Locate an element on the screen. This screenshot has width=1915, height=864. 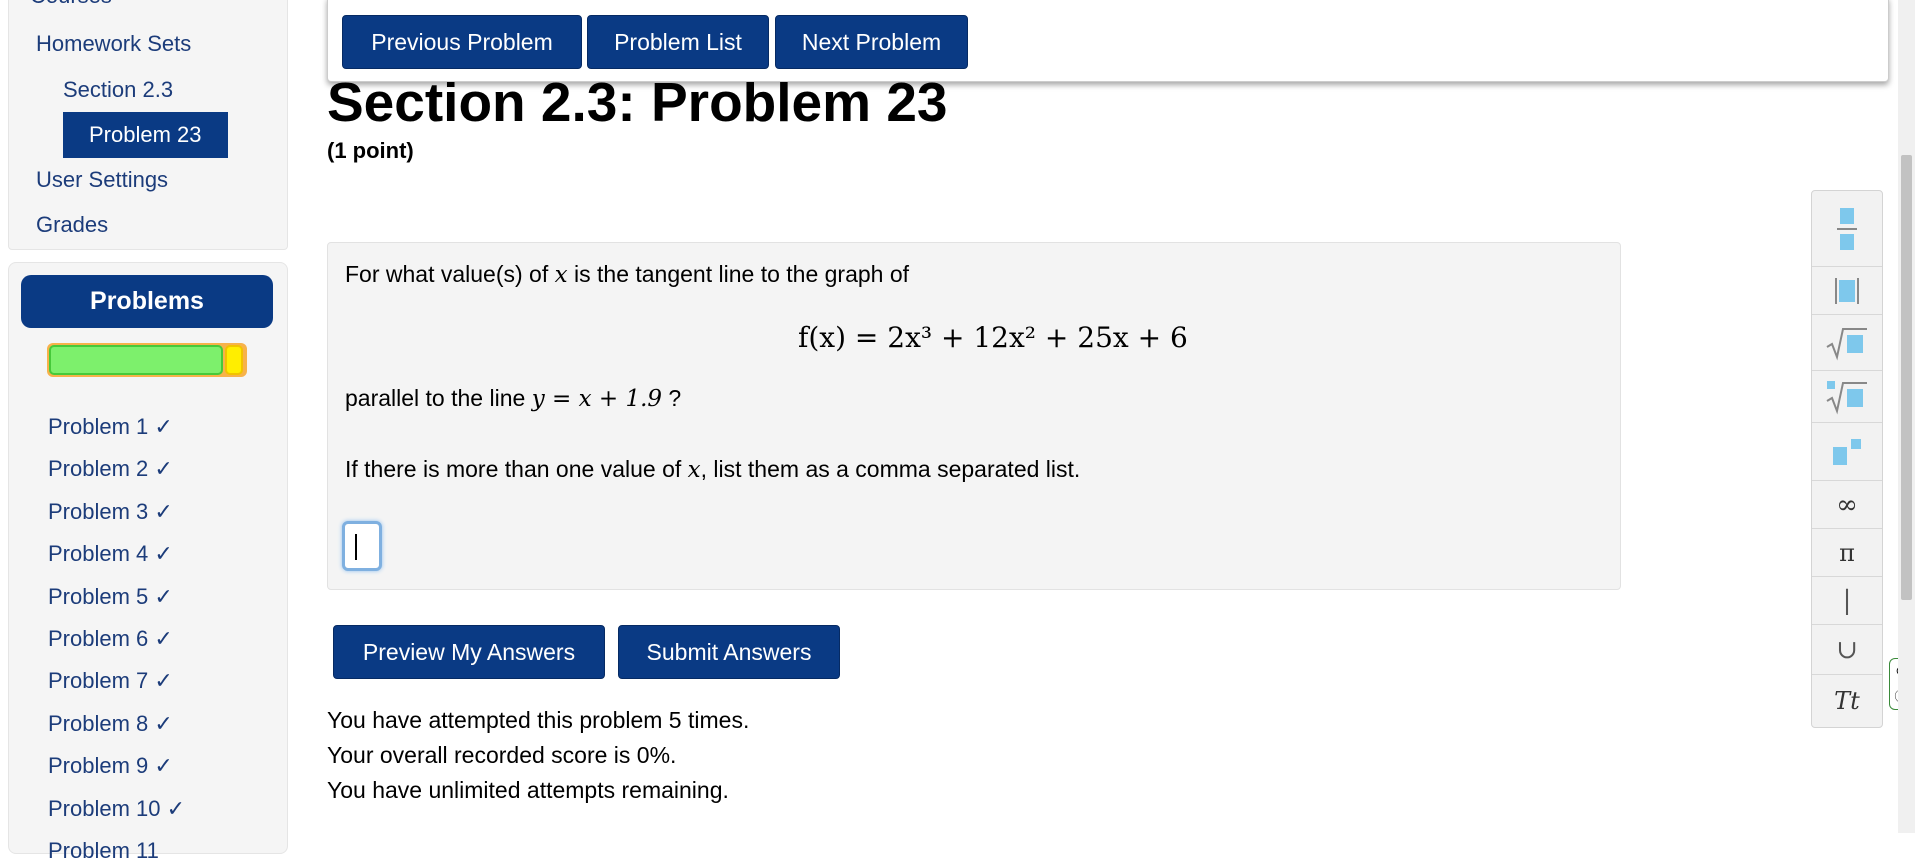
parallel-text-after: ? is located at coordinates (672, 398).